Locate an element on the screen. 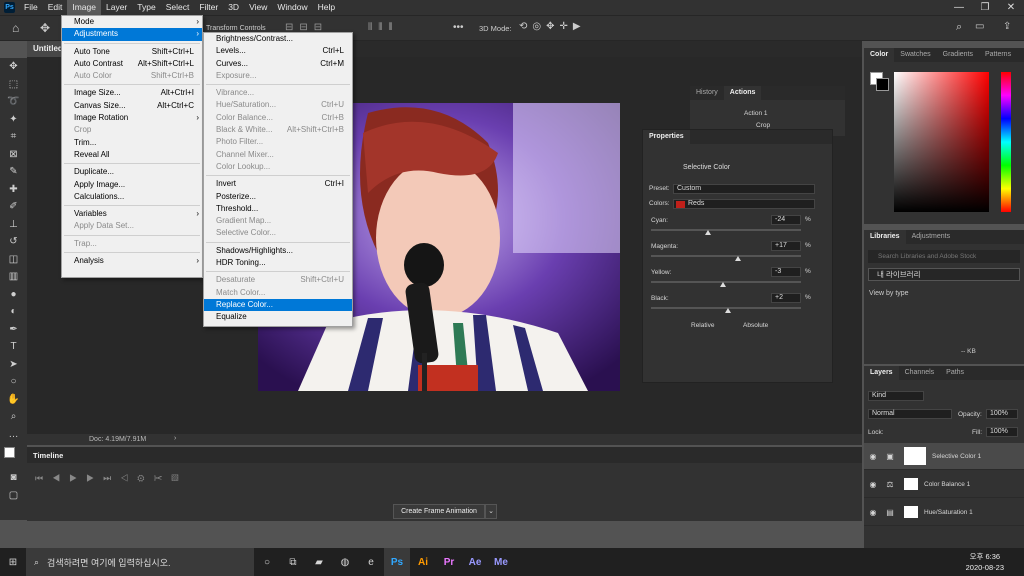  marquee-icon: ⬚ is located at coordinates (13, 85).